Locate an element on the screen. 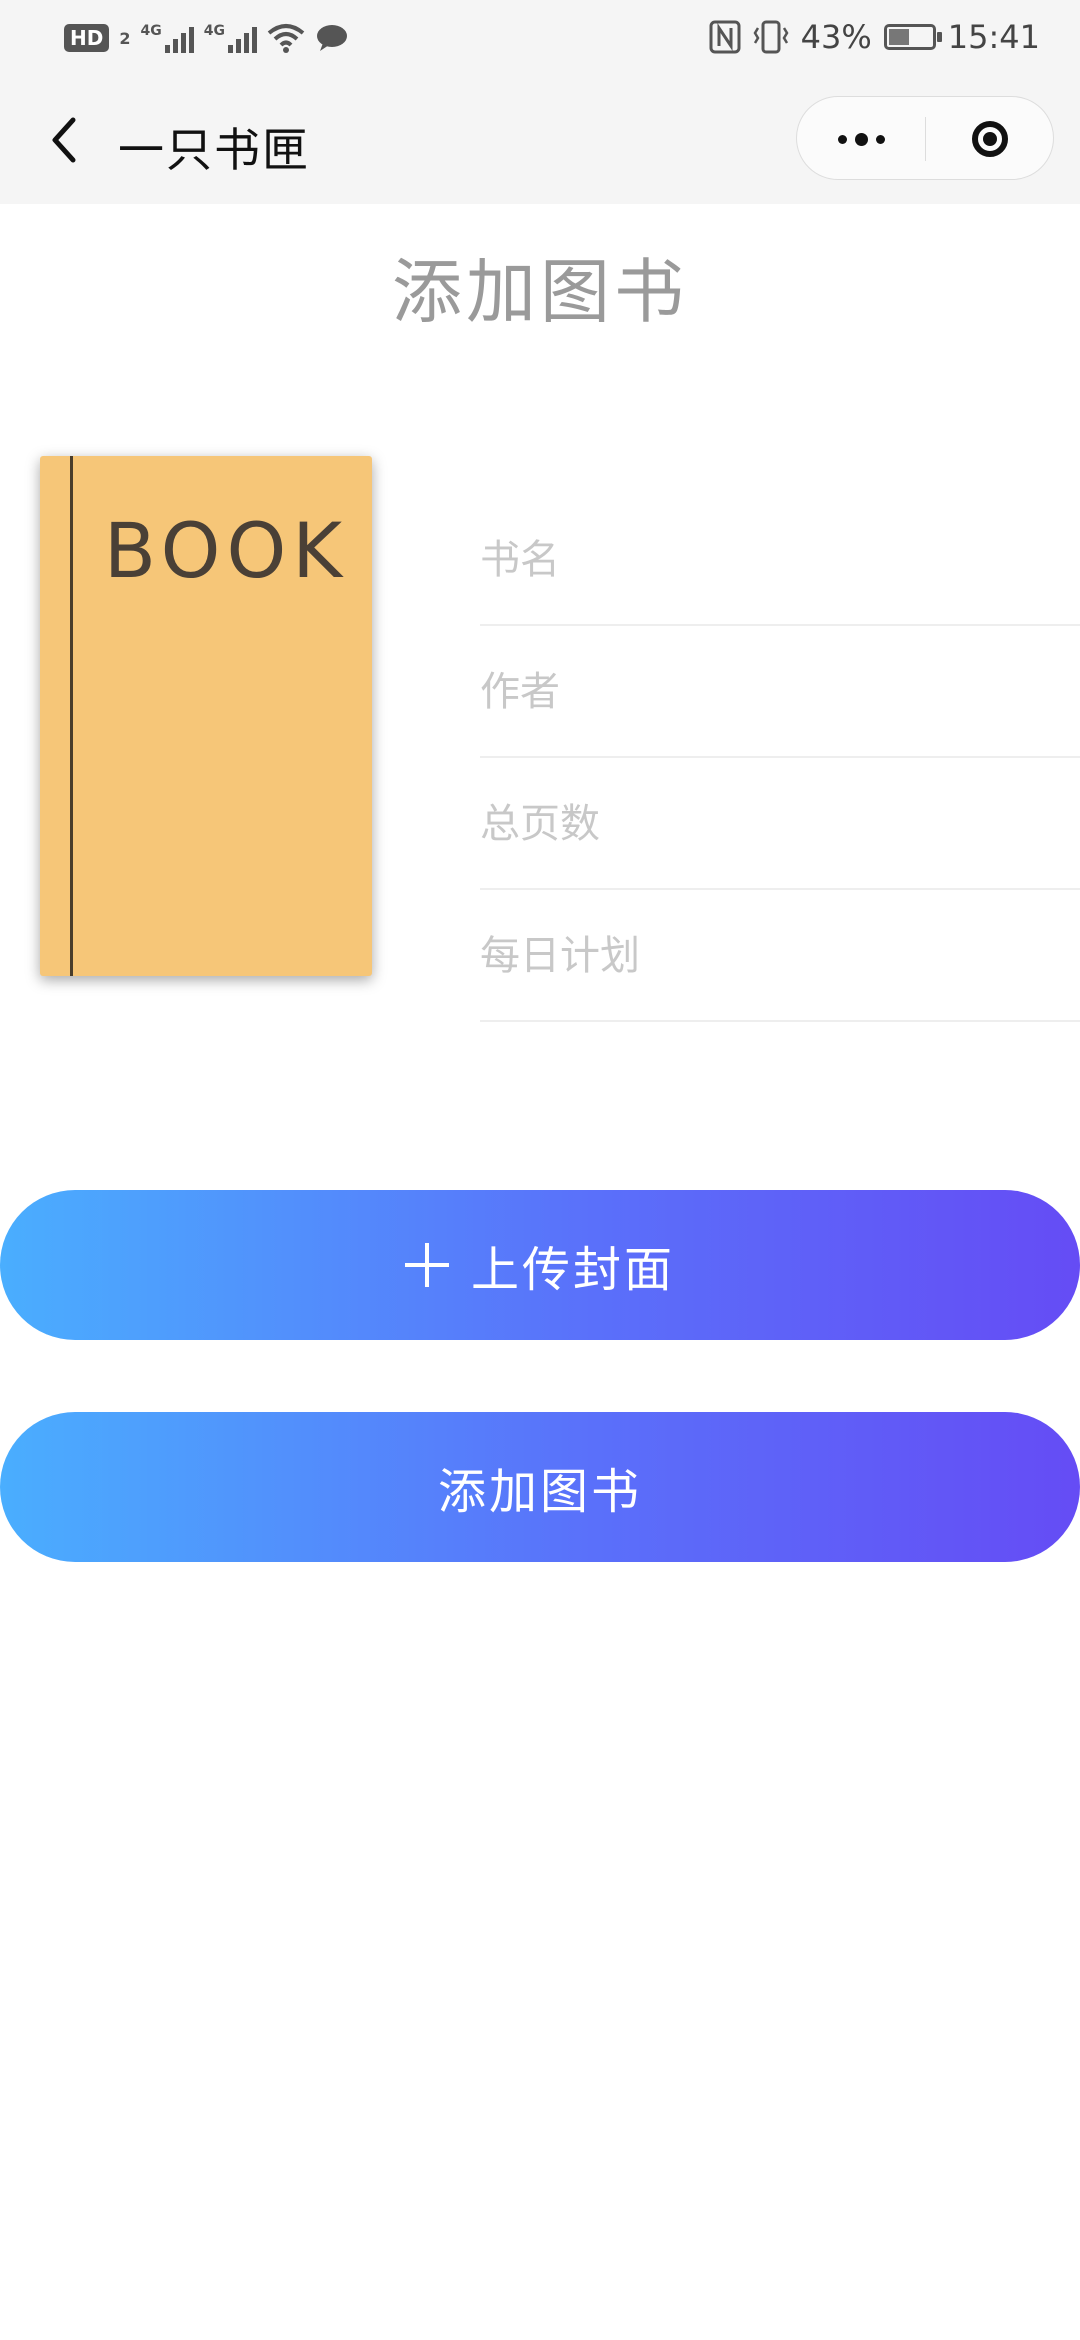  status-left: HD 2 4G 4G is located at coordinates (206, 38).